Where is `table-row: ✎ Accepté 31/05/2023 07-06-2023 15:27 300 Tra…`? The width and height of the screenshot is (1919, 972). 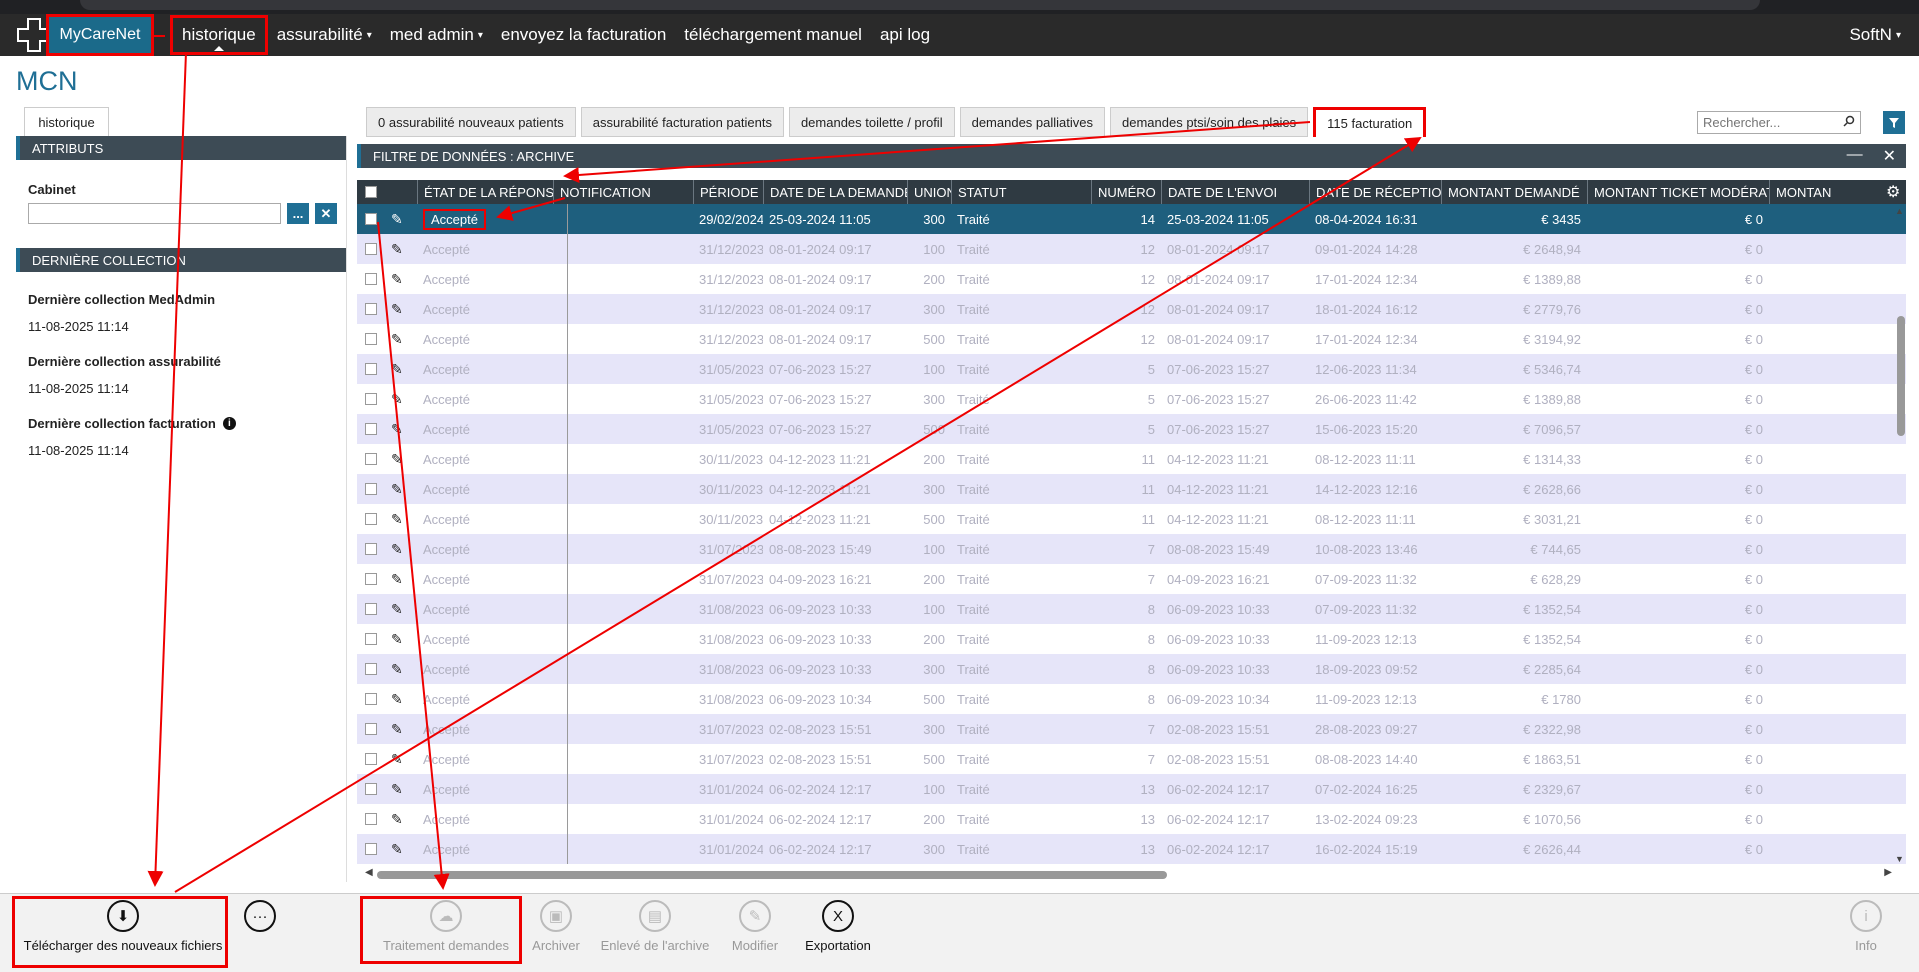 table-row: ✎ Accepté 31/05/2023 07-06-2023 15:27 300 Tra… is located at coordinates (1131, 399).